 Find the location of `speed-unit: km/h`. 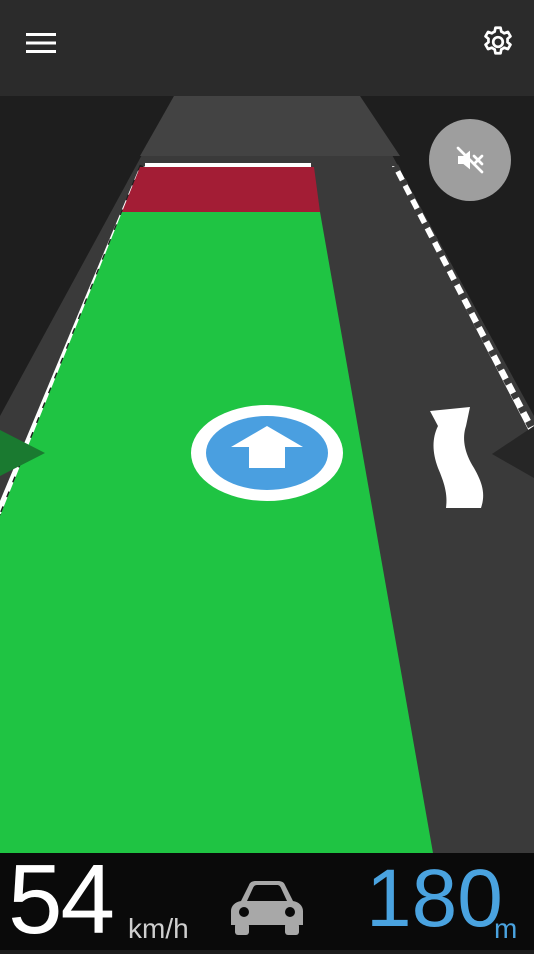

speed-unit: km/h is located at coordinates (158, 928).